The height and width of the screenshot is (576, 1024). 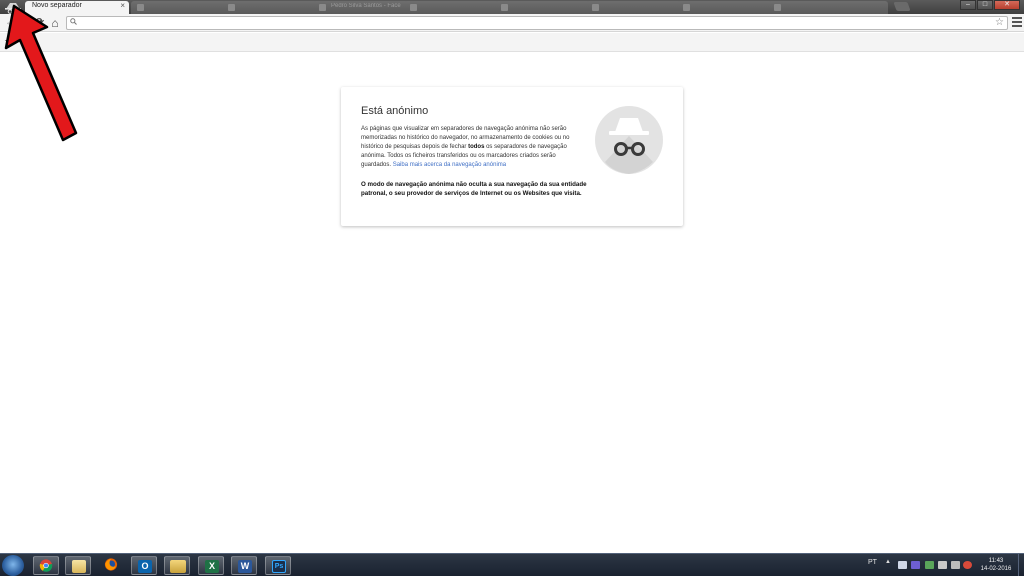 I want to click on learn-more-link: Saiba mais acerca da navegação anónima, so click(x=449, y=165).